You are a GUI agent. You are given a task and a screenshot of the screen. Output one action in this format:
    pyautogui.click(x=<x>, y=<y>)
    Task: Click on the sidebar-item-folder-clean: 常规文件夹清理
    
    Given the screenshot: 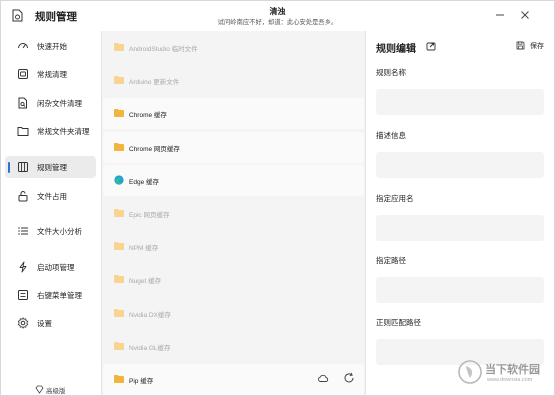 What is the action you would take?
    pyautogui.click(x=50, y=131)
    